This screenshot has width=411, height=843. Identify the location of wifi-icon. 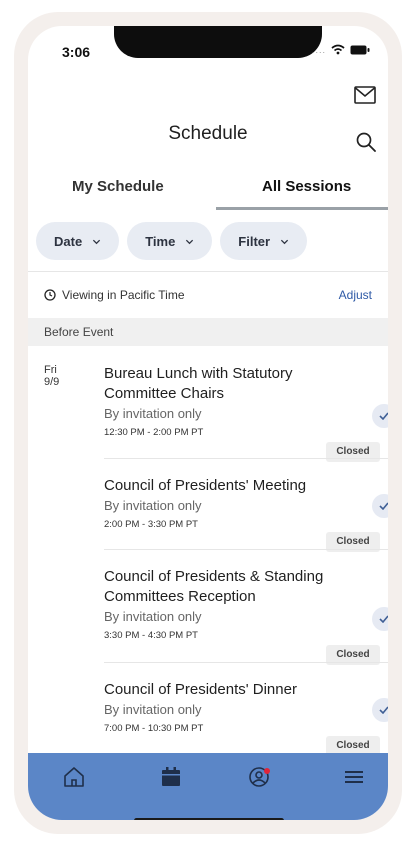
(338, 49).